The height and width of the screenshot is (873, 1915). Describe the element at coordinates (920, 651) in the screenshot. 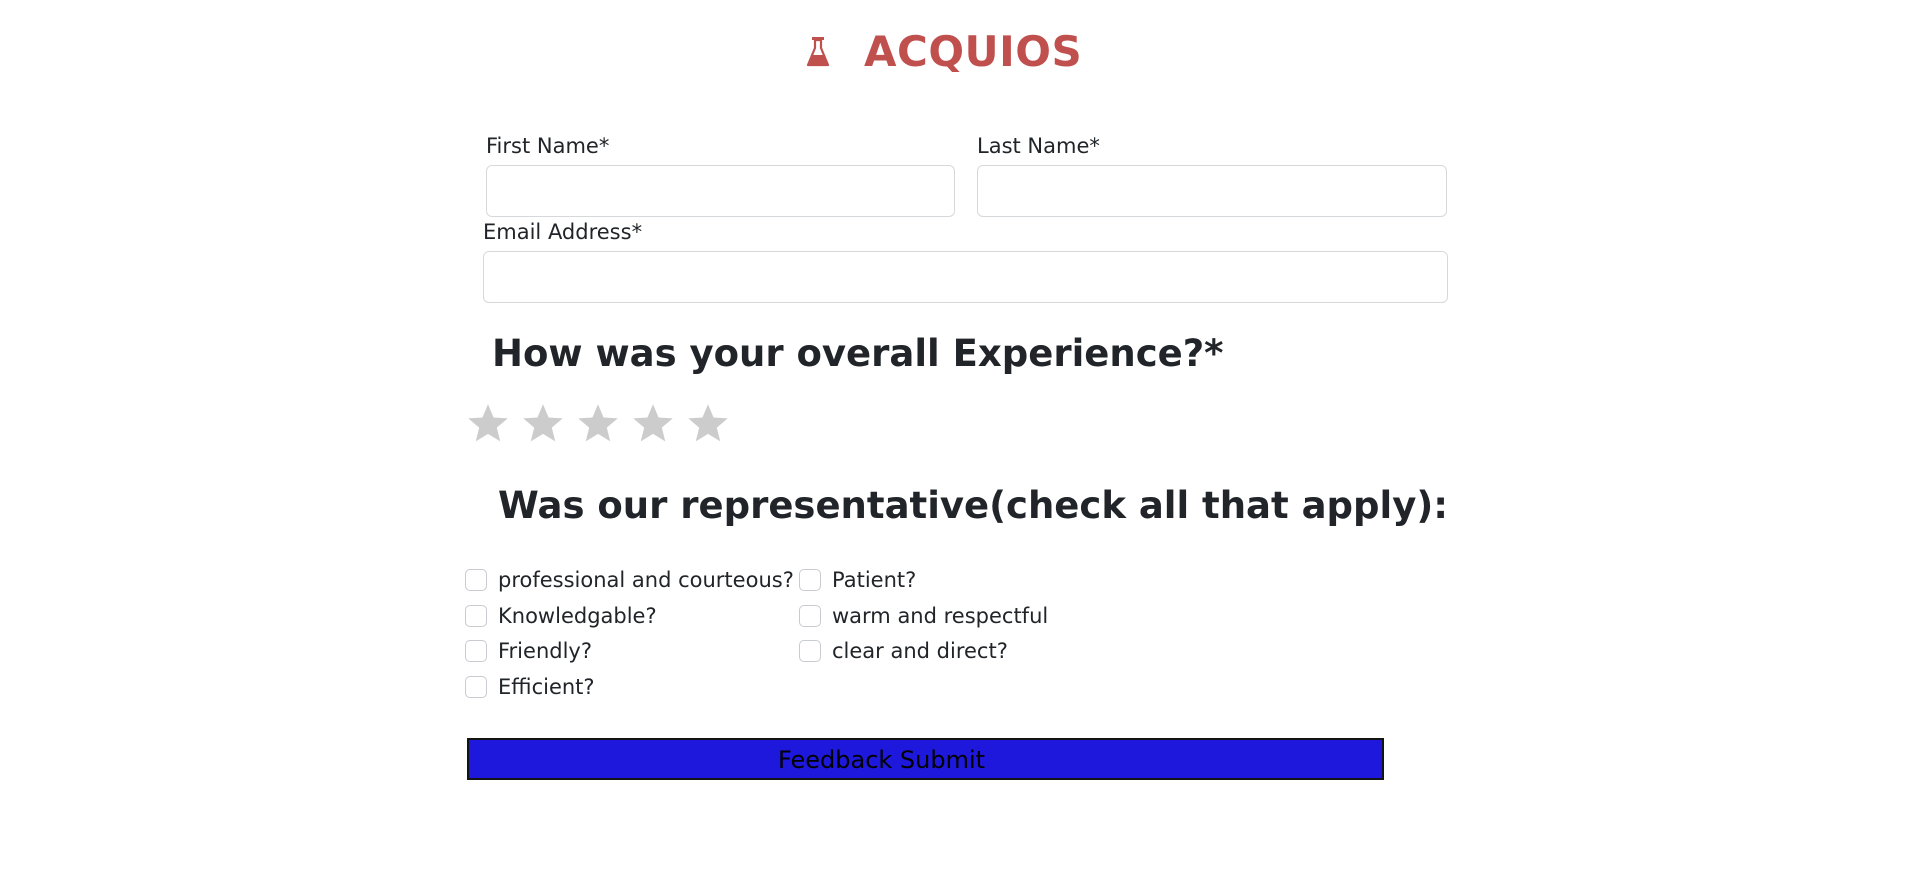

I see `checkbox-label: clear and direct?` at that location.